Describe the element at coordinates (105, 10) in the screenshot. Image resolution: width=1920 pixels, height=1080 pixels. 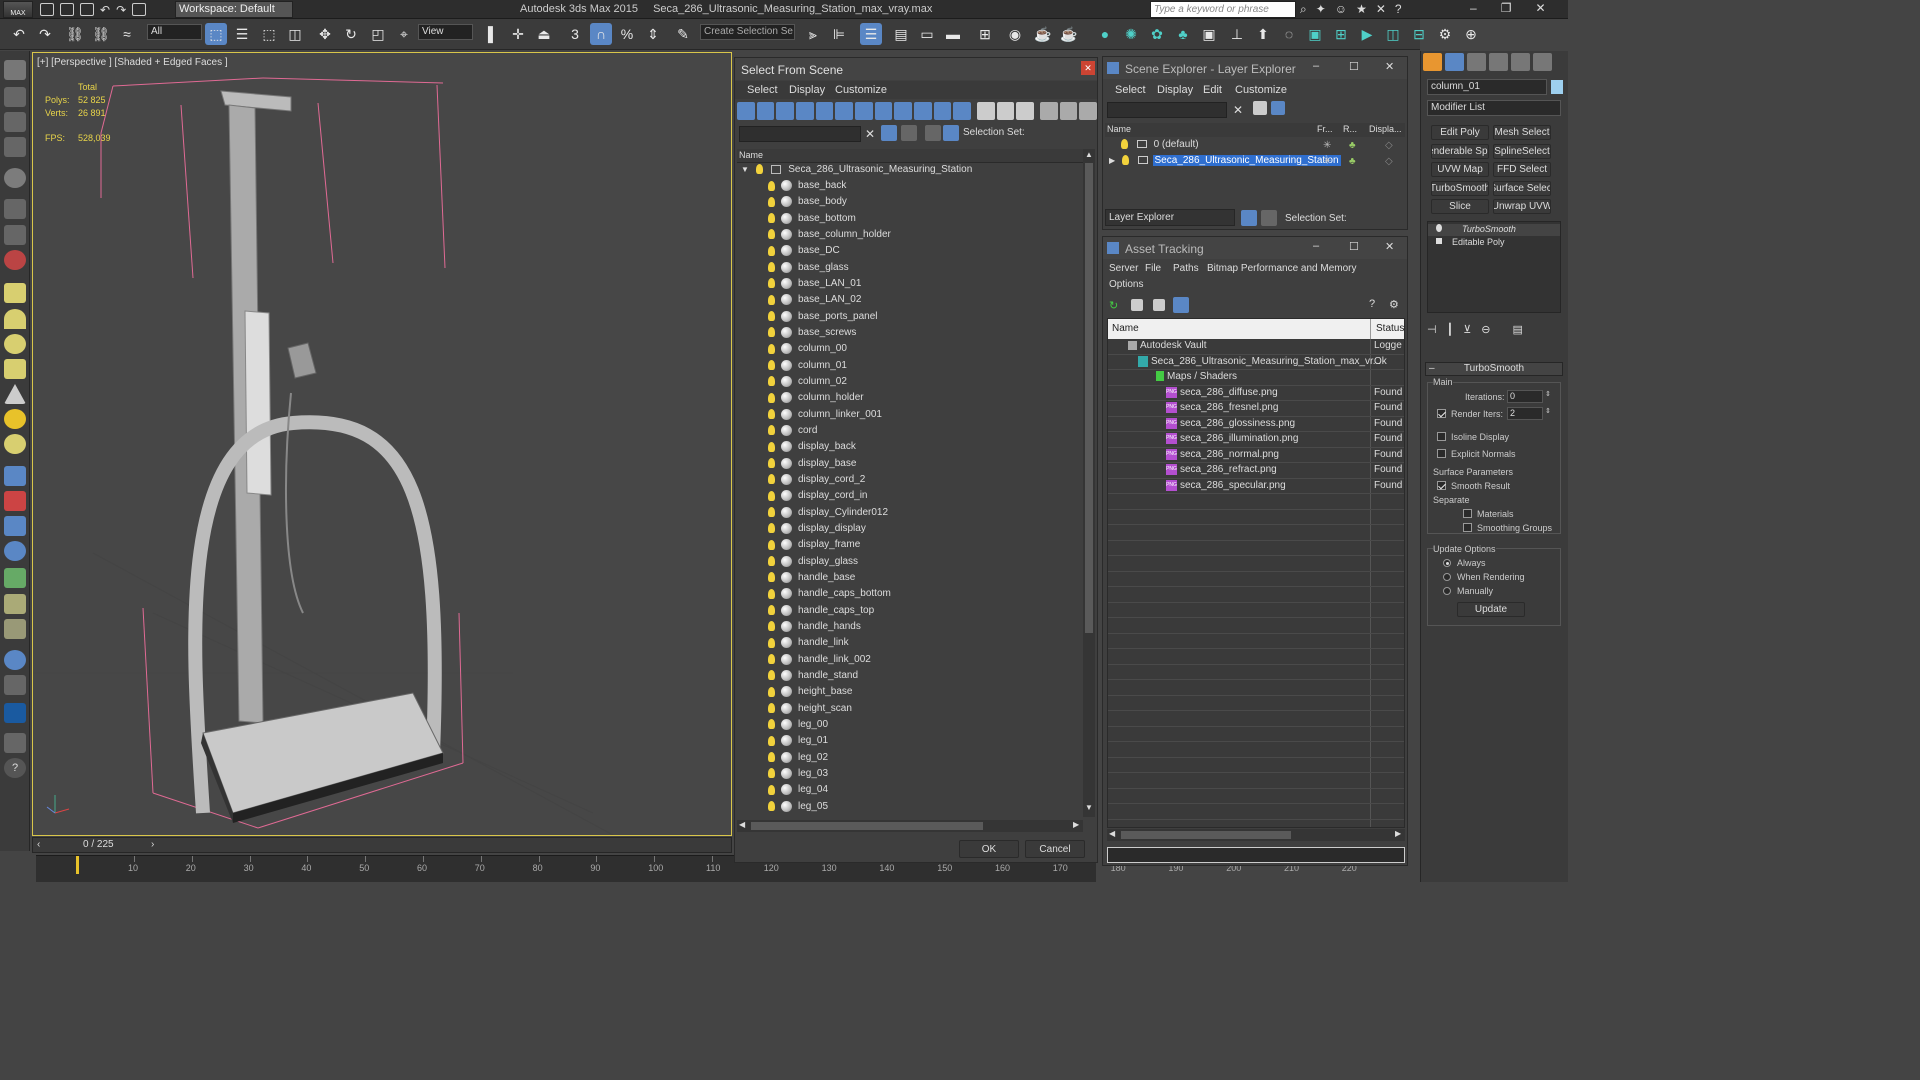
I see `undo-icon: ↶` at that location.